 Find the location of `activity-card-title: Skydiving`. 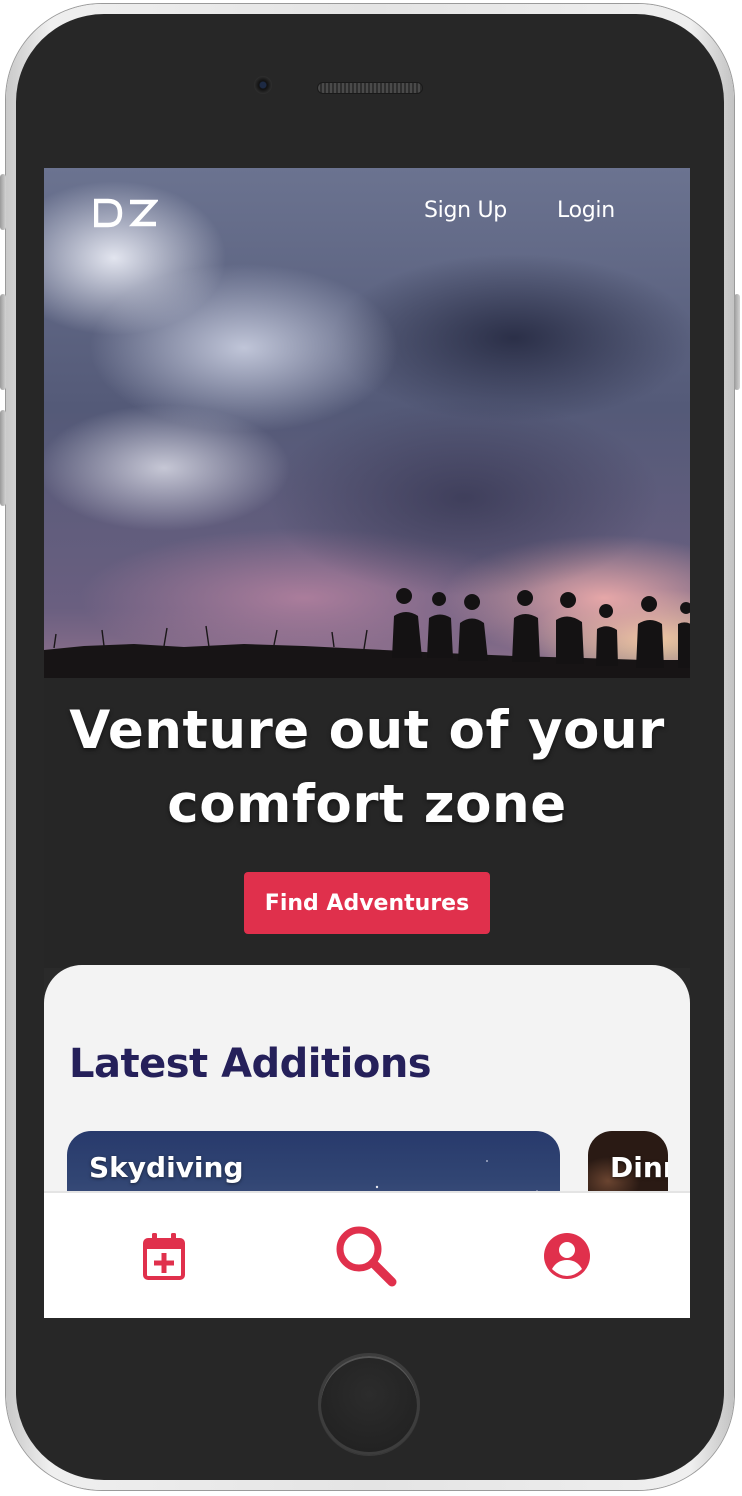

activity-card-title: Skydiving is located at coordinates (166, 1167).